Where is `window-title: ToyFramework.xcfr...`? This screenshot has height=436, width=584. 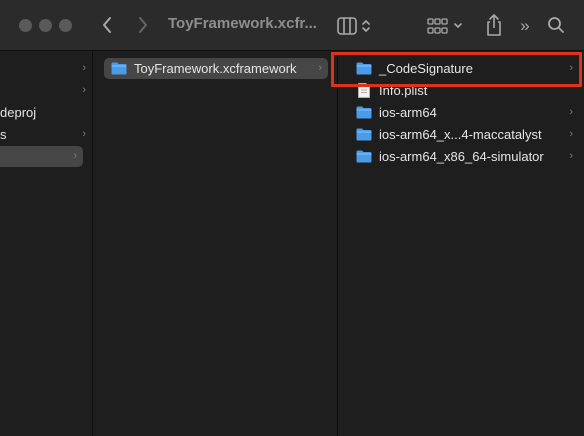
window-title: ToyFramework.xcfr... is located at coordinates (242, 23).